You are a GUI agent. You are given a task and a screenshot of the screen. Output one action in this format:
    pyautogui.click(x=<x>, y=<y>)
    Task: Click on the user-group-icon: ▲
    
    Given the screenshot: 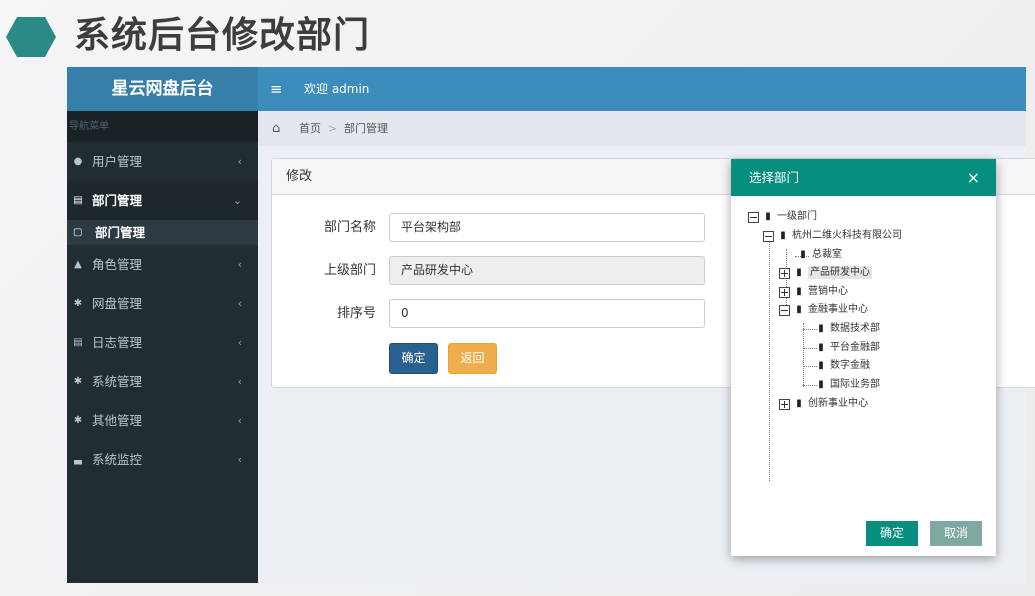 What is the action you would take?
    pyautogui.click(x=78, y=264)
    